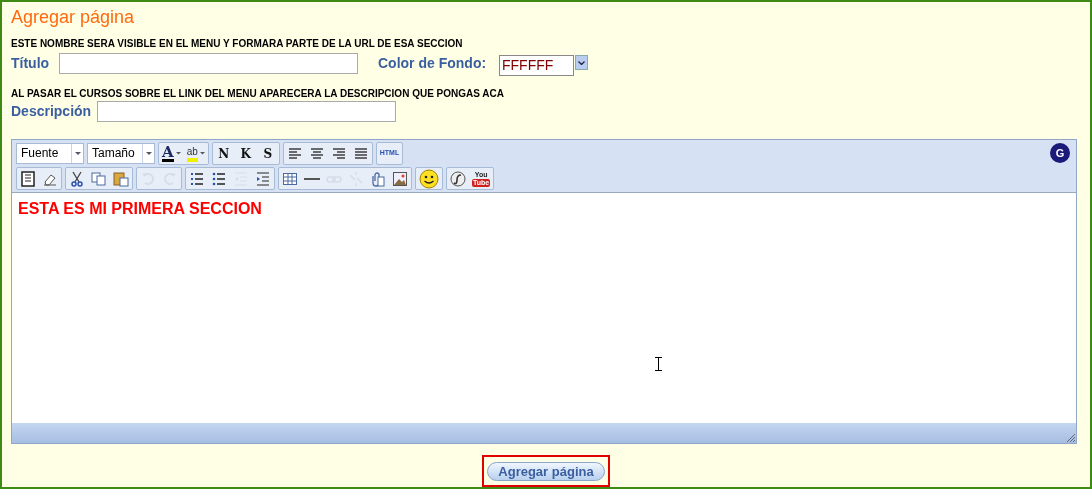 Image resolution: width=1092 pixels, height=489 pixels. I want to click on editor-content: ESTA ES MI PRIMERA SECCION, so click(140, 209).